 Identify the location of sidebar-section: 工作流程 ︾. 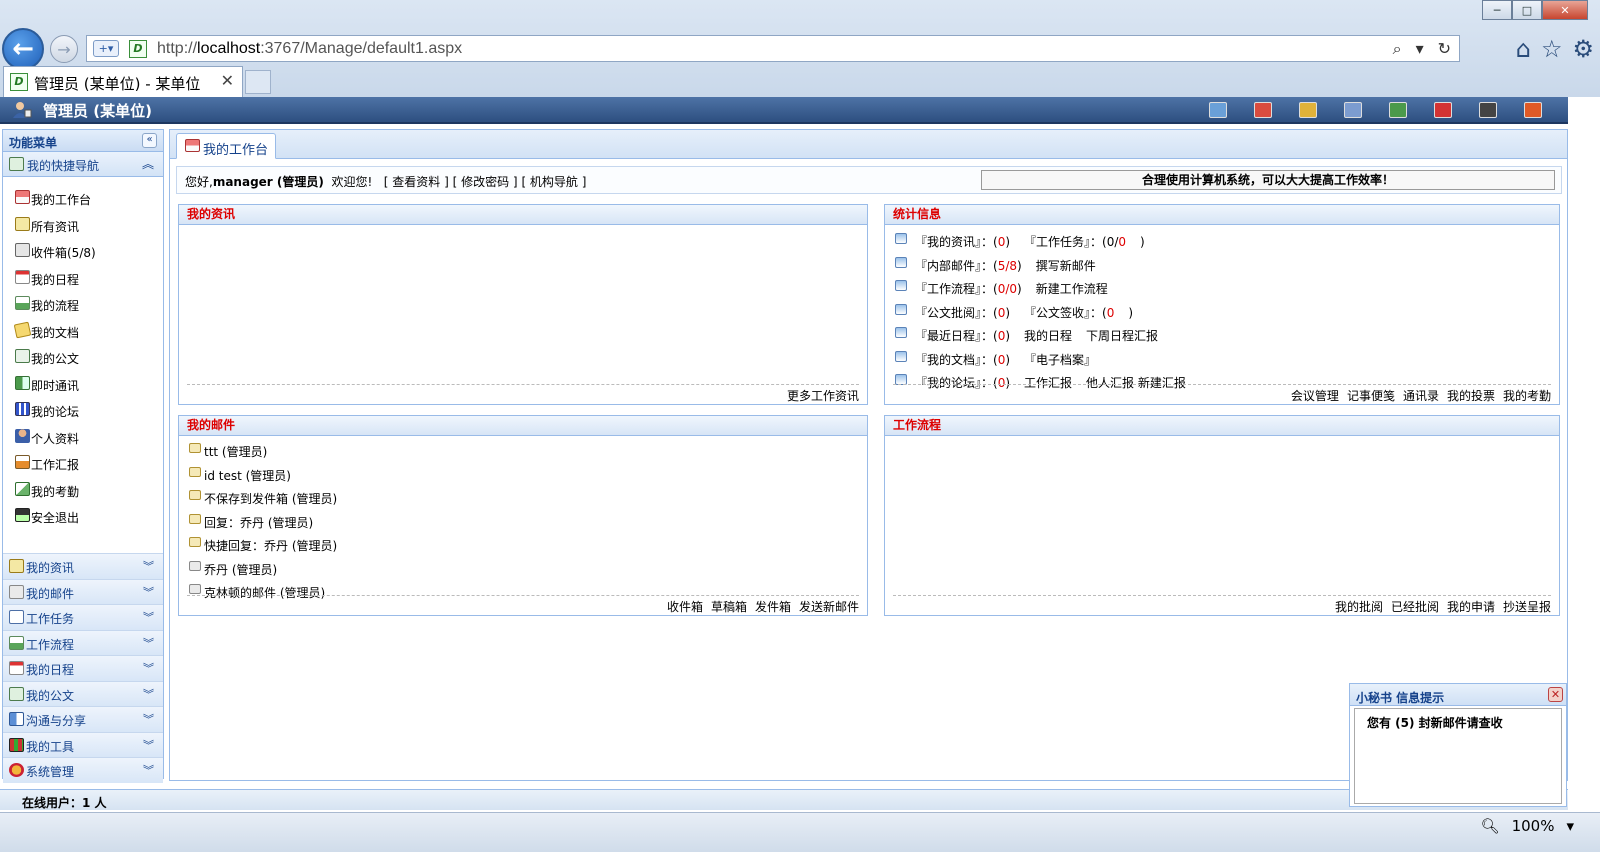
(83, 642).